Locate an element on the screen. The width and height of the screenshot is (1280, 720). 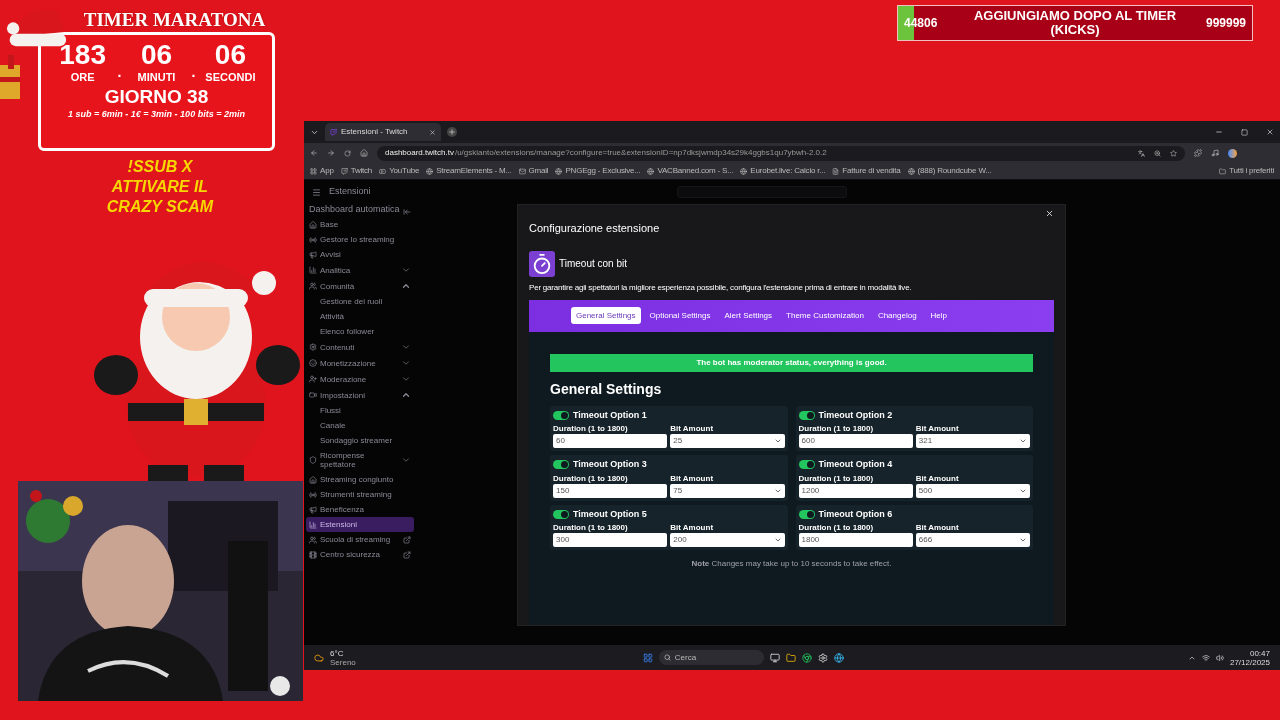
desktop-icon is located at coordinates (774, 657).